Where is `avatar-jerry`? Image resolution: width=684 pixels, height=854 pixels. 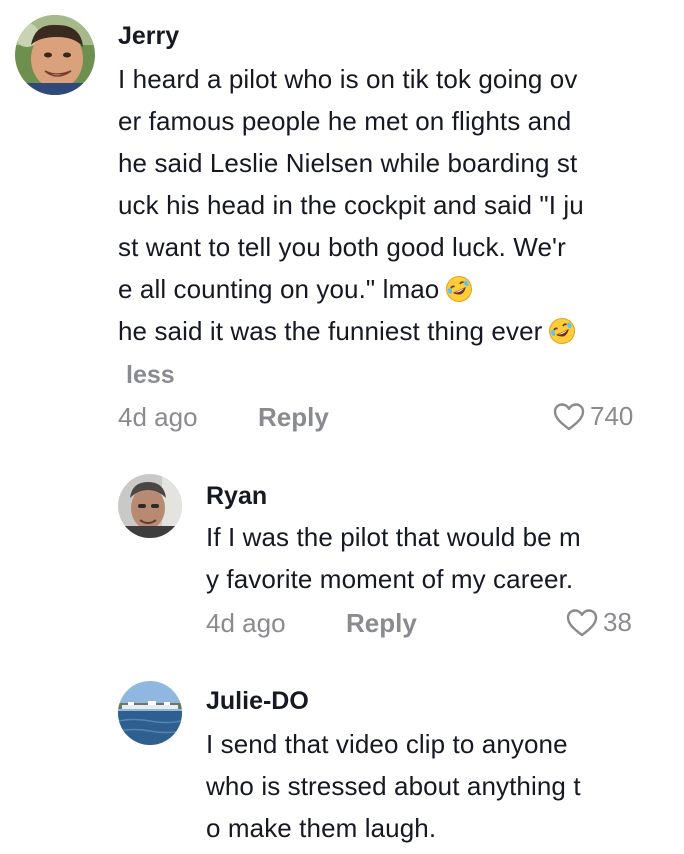
avatar-jerry is located at coordinates (55, 55).